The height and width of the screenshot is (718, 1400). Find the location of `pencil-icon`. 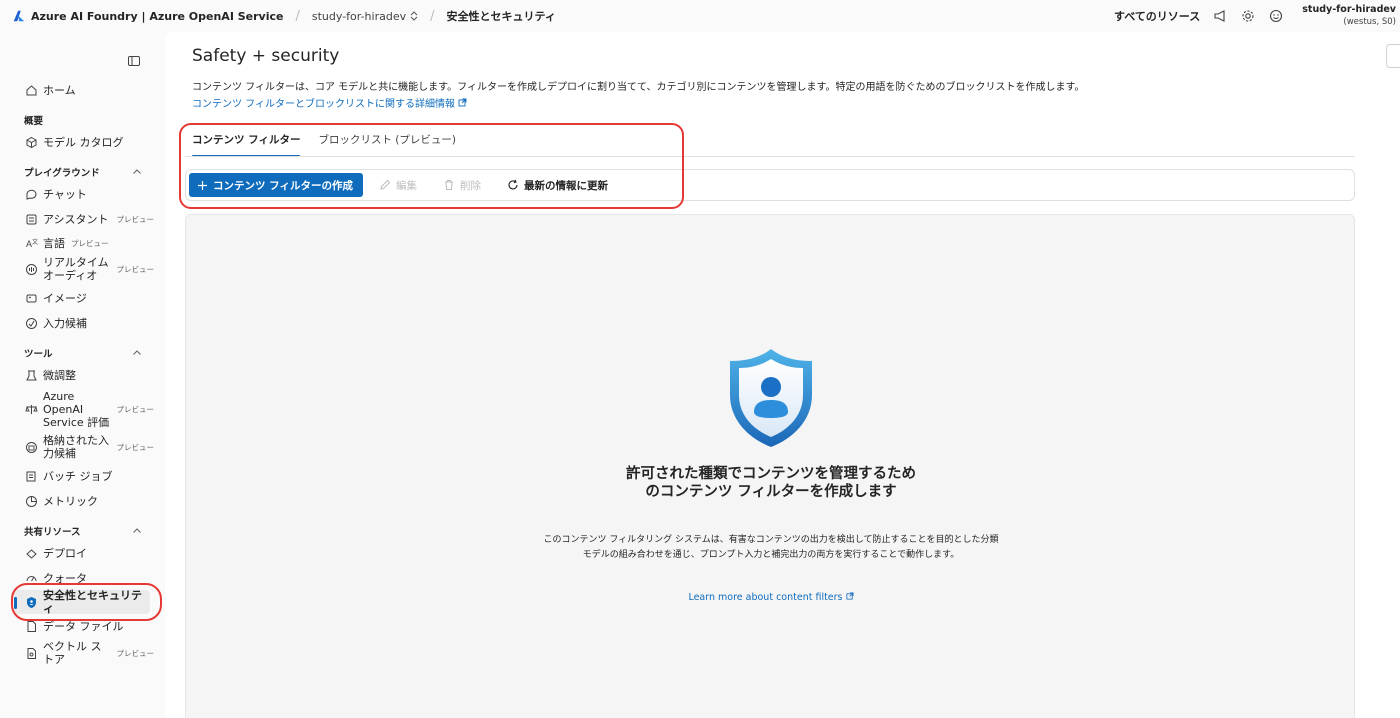

pencil-icon is located at coordinates (385, 184).